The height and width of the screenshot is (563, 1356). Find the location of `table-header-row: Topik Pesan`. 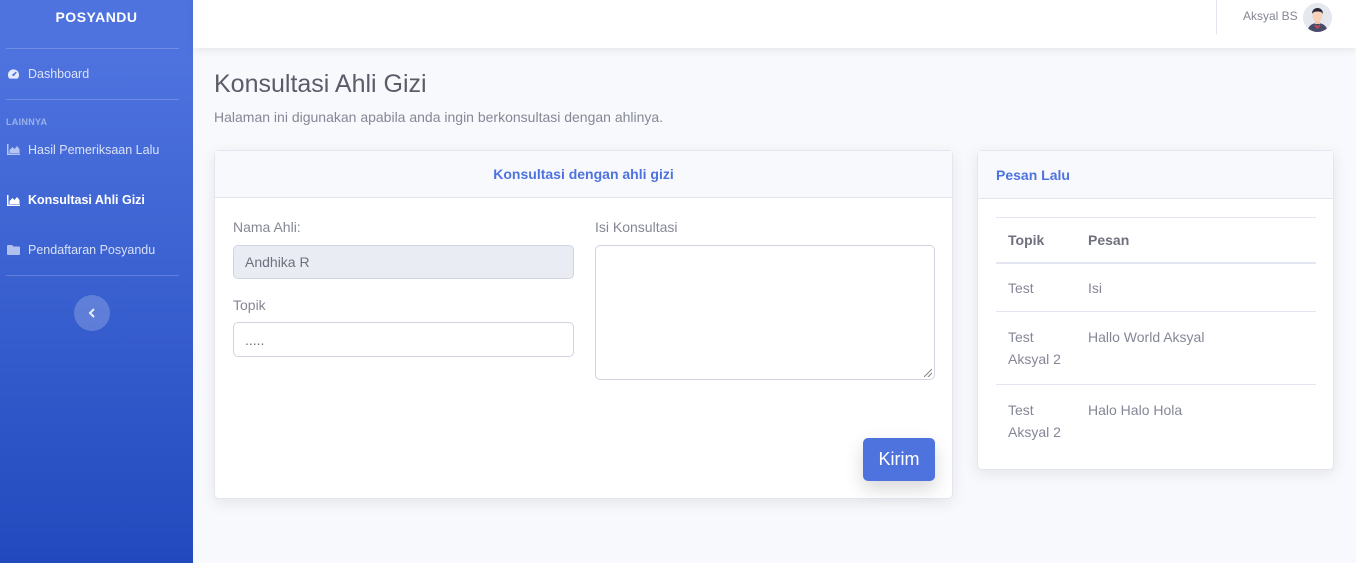

table-header-row: Topik Pesan is located at coordinates (1156, 240).